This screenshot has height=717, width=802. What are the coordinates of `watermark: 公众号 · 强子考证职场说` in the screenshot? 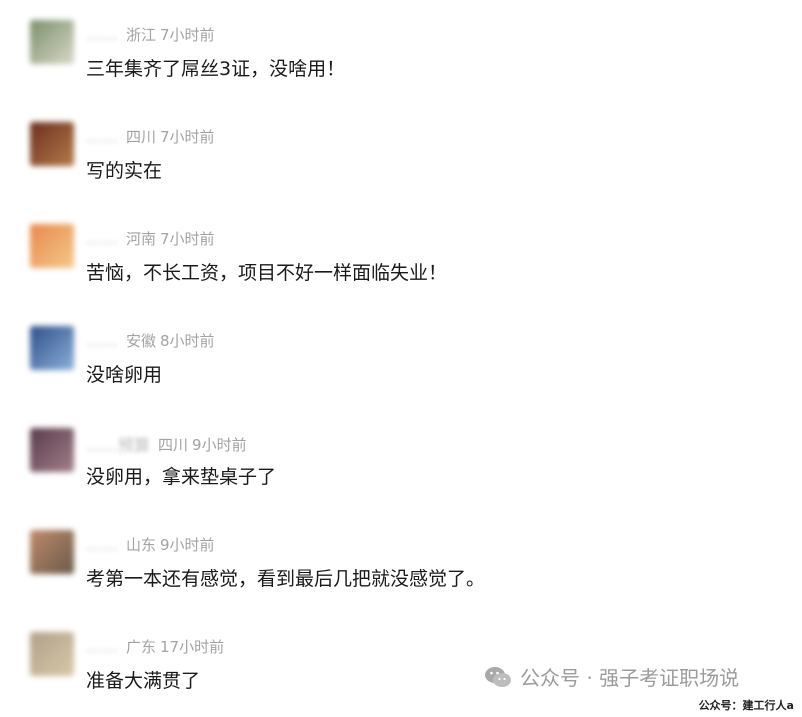 It's located at (611, 676).